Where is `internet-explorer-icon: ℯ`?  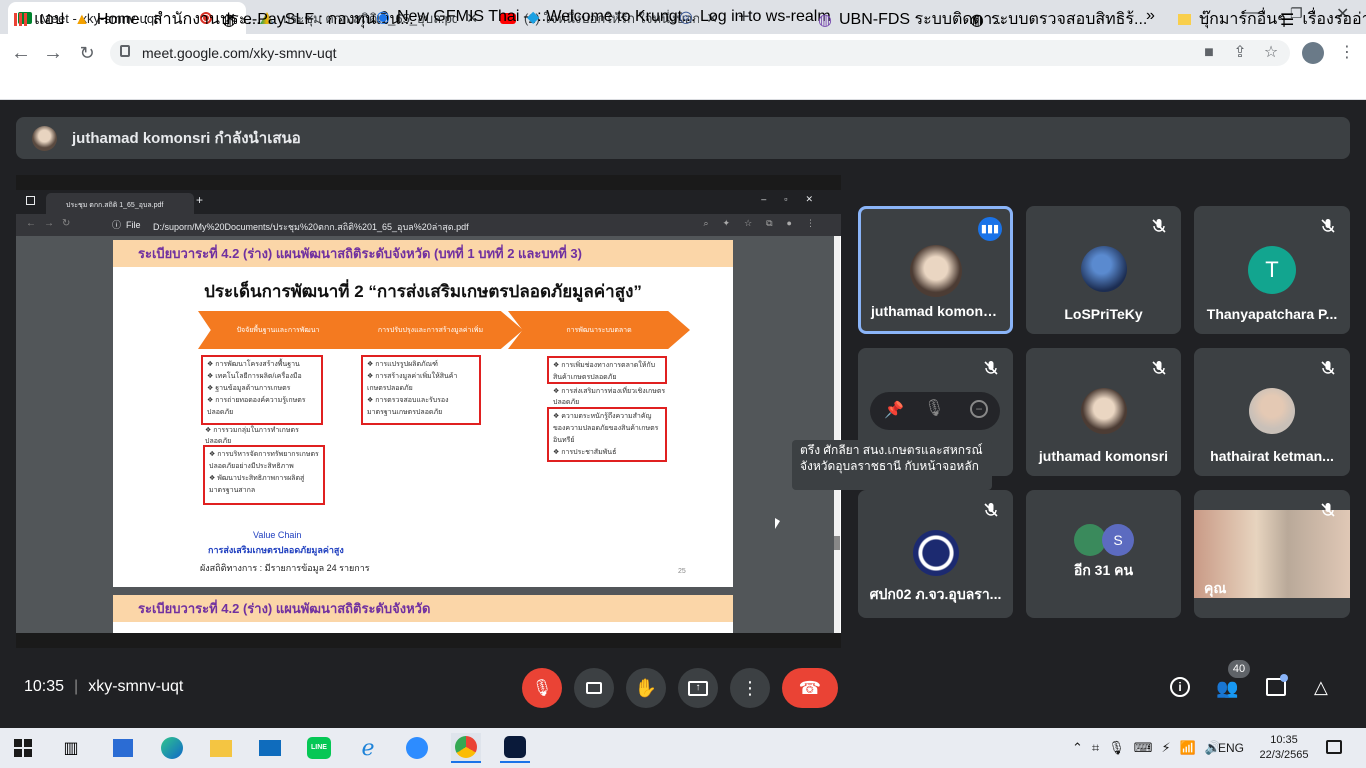 internet-explorer-icon: ℯ is located at coordinates (368, 748).